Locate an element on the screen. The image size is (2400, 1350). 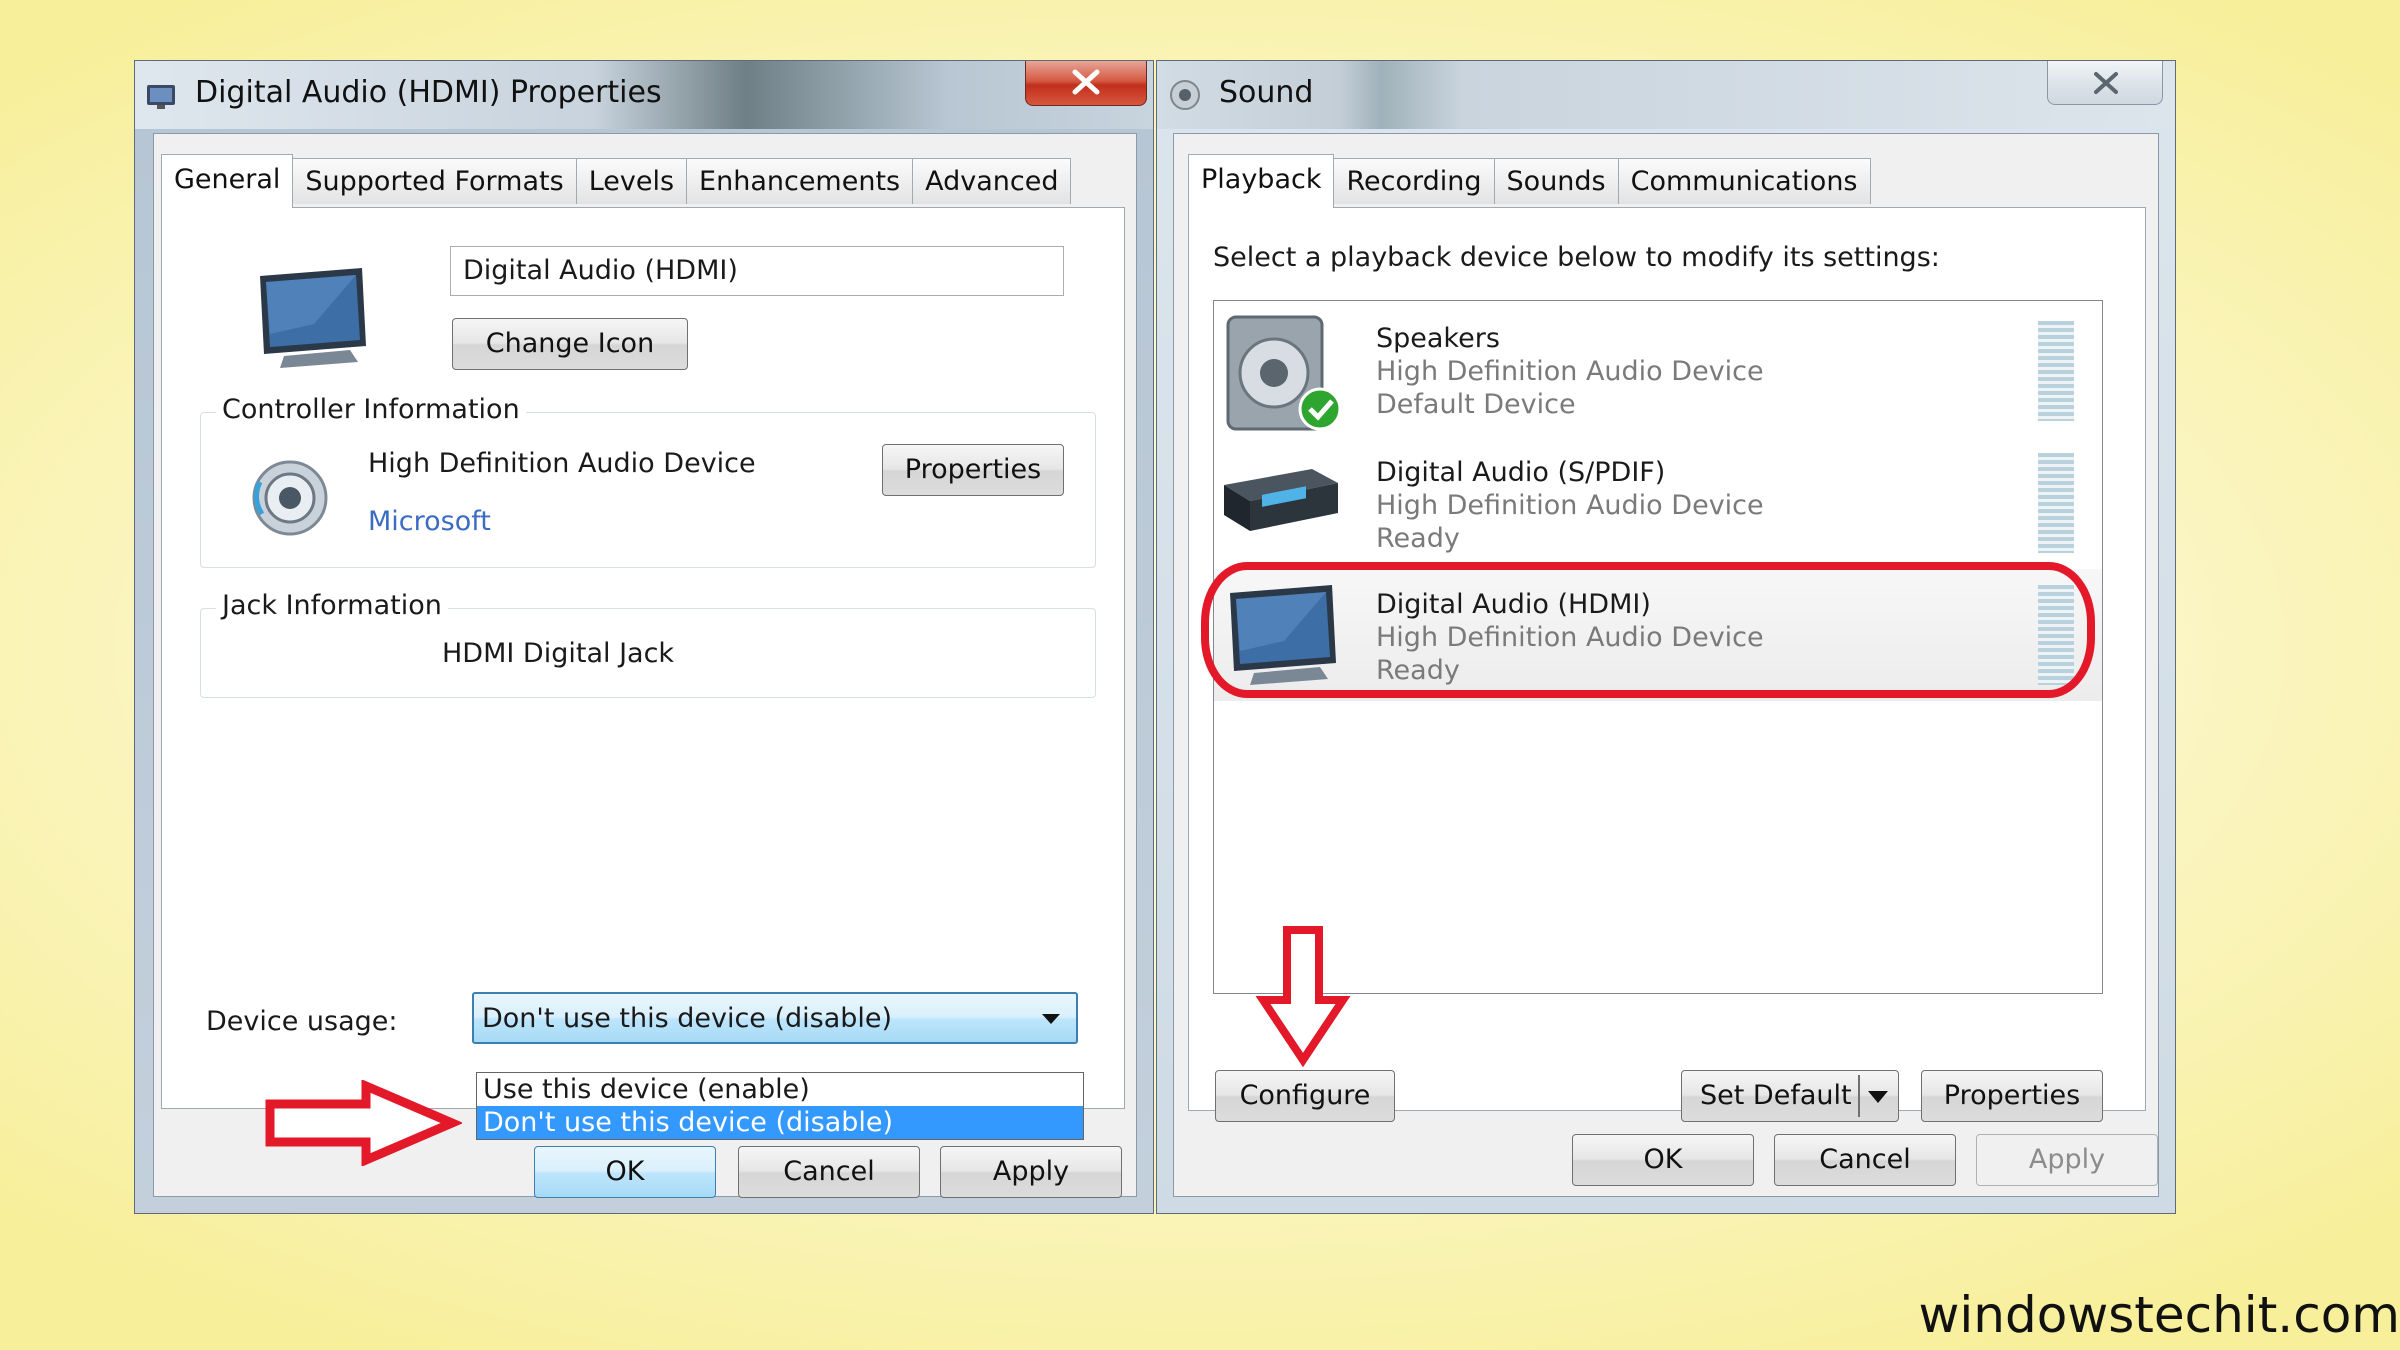
tab-advanced: Advanced is located at coordinates (992, 181).